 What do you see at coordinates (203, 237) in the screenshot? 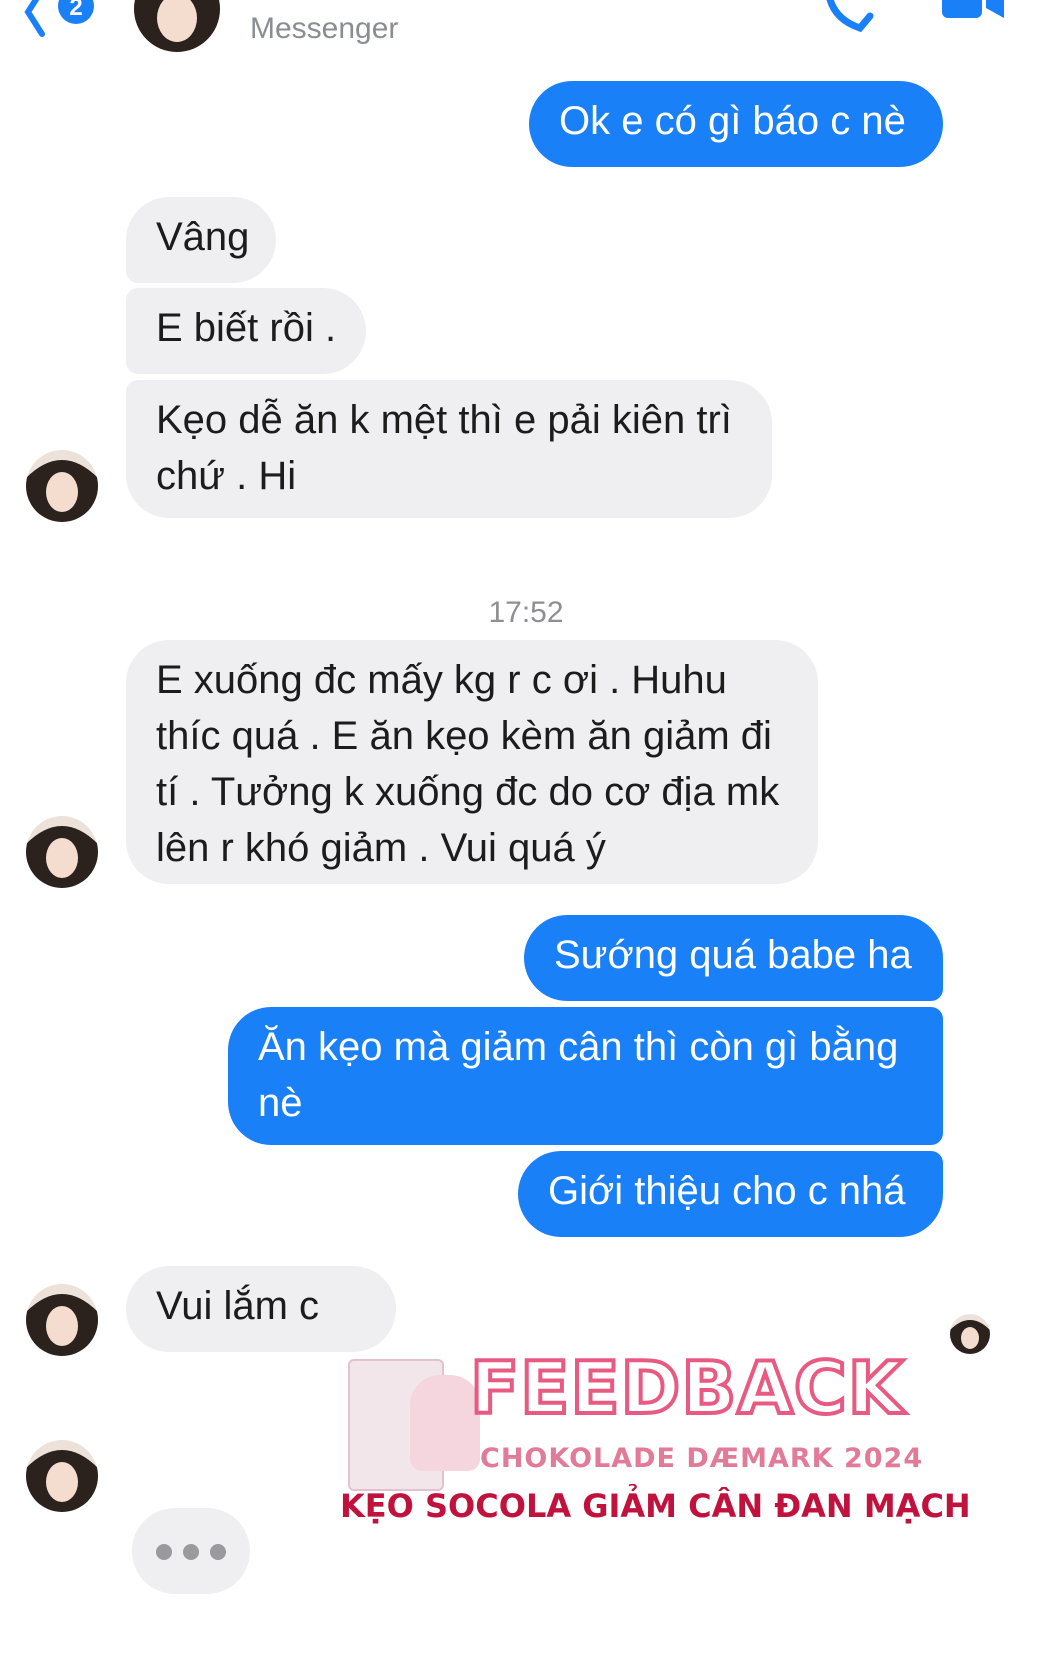
I see `message-text: Vâng` at bounding box center [203, 237].